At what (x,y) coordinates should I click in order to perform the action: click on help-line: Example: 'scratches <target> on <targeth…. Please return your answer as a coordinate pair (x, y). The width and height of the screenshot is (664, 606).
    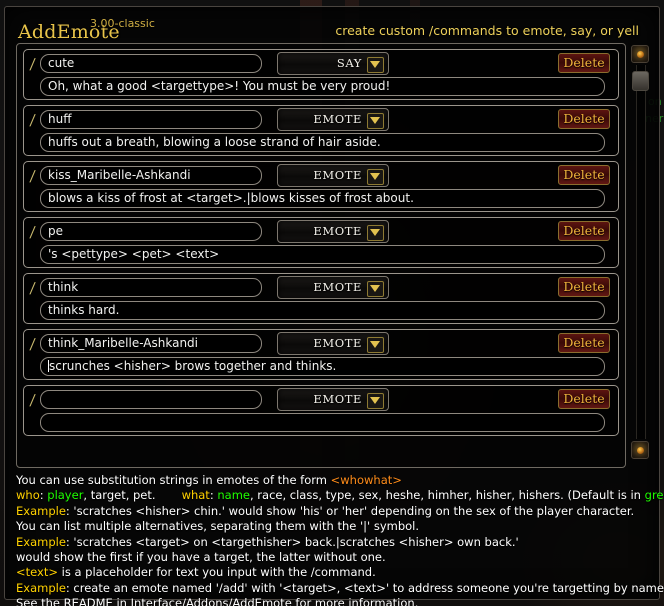
    Looking at the image, I should click on (334, 542).